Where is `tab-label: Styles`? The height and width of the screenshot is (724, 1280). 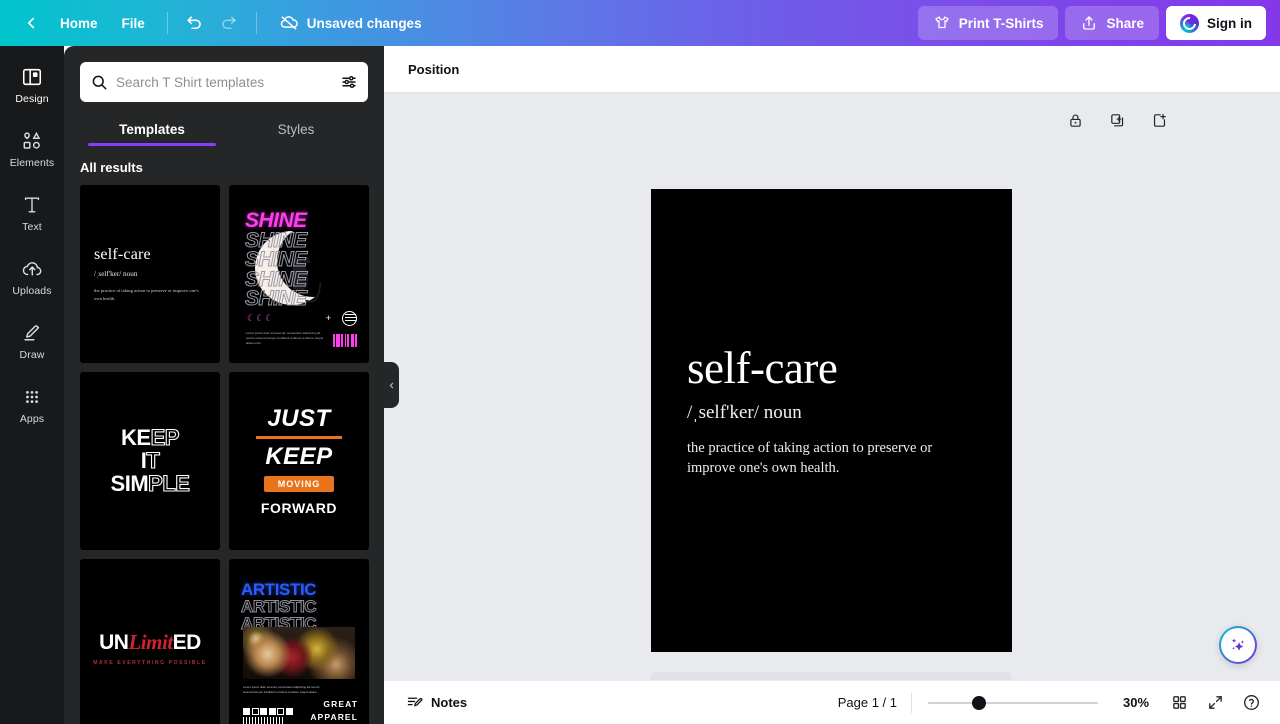
tab-label: Styles is located at coordinates (296, 129).